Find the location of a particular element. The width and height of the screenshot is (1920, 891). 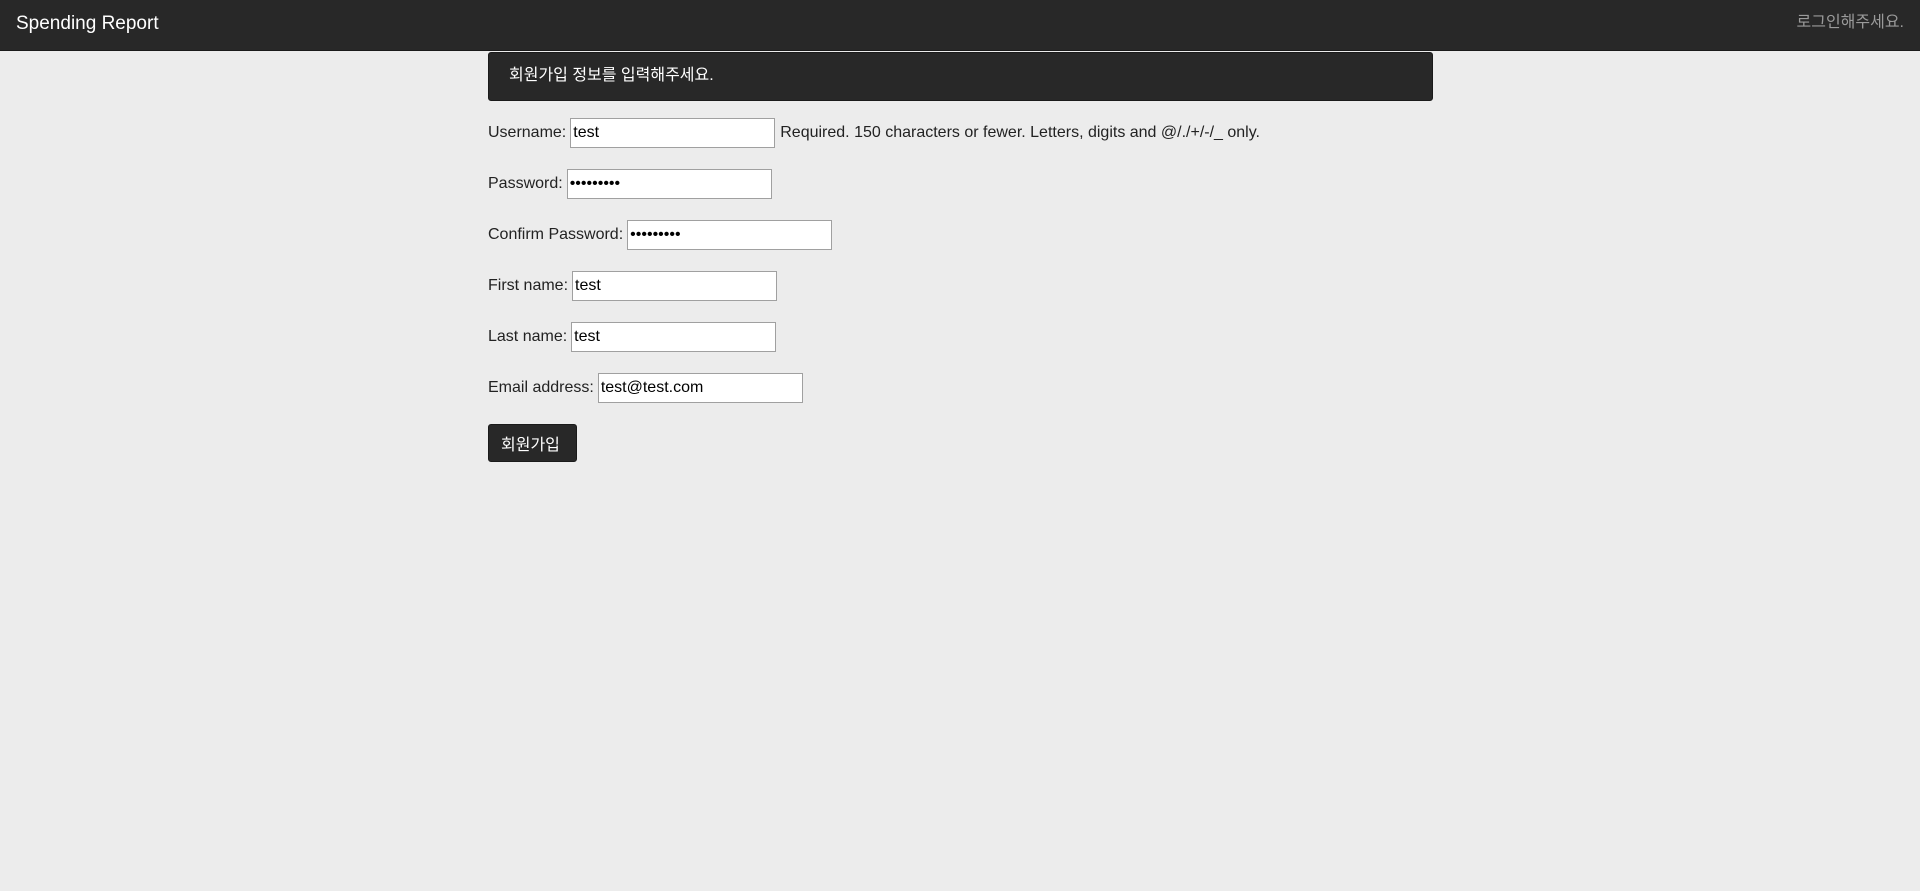

confirm-password-label: Confirm Password: is located at coordinates (556, 234).